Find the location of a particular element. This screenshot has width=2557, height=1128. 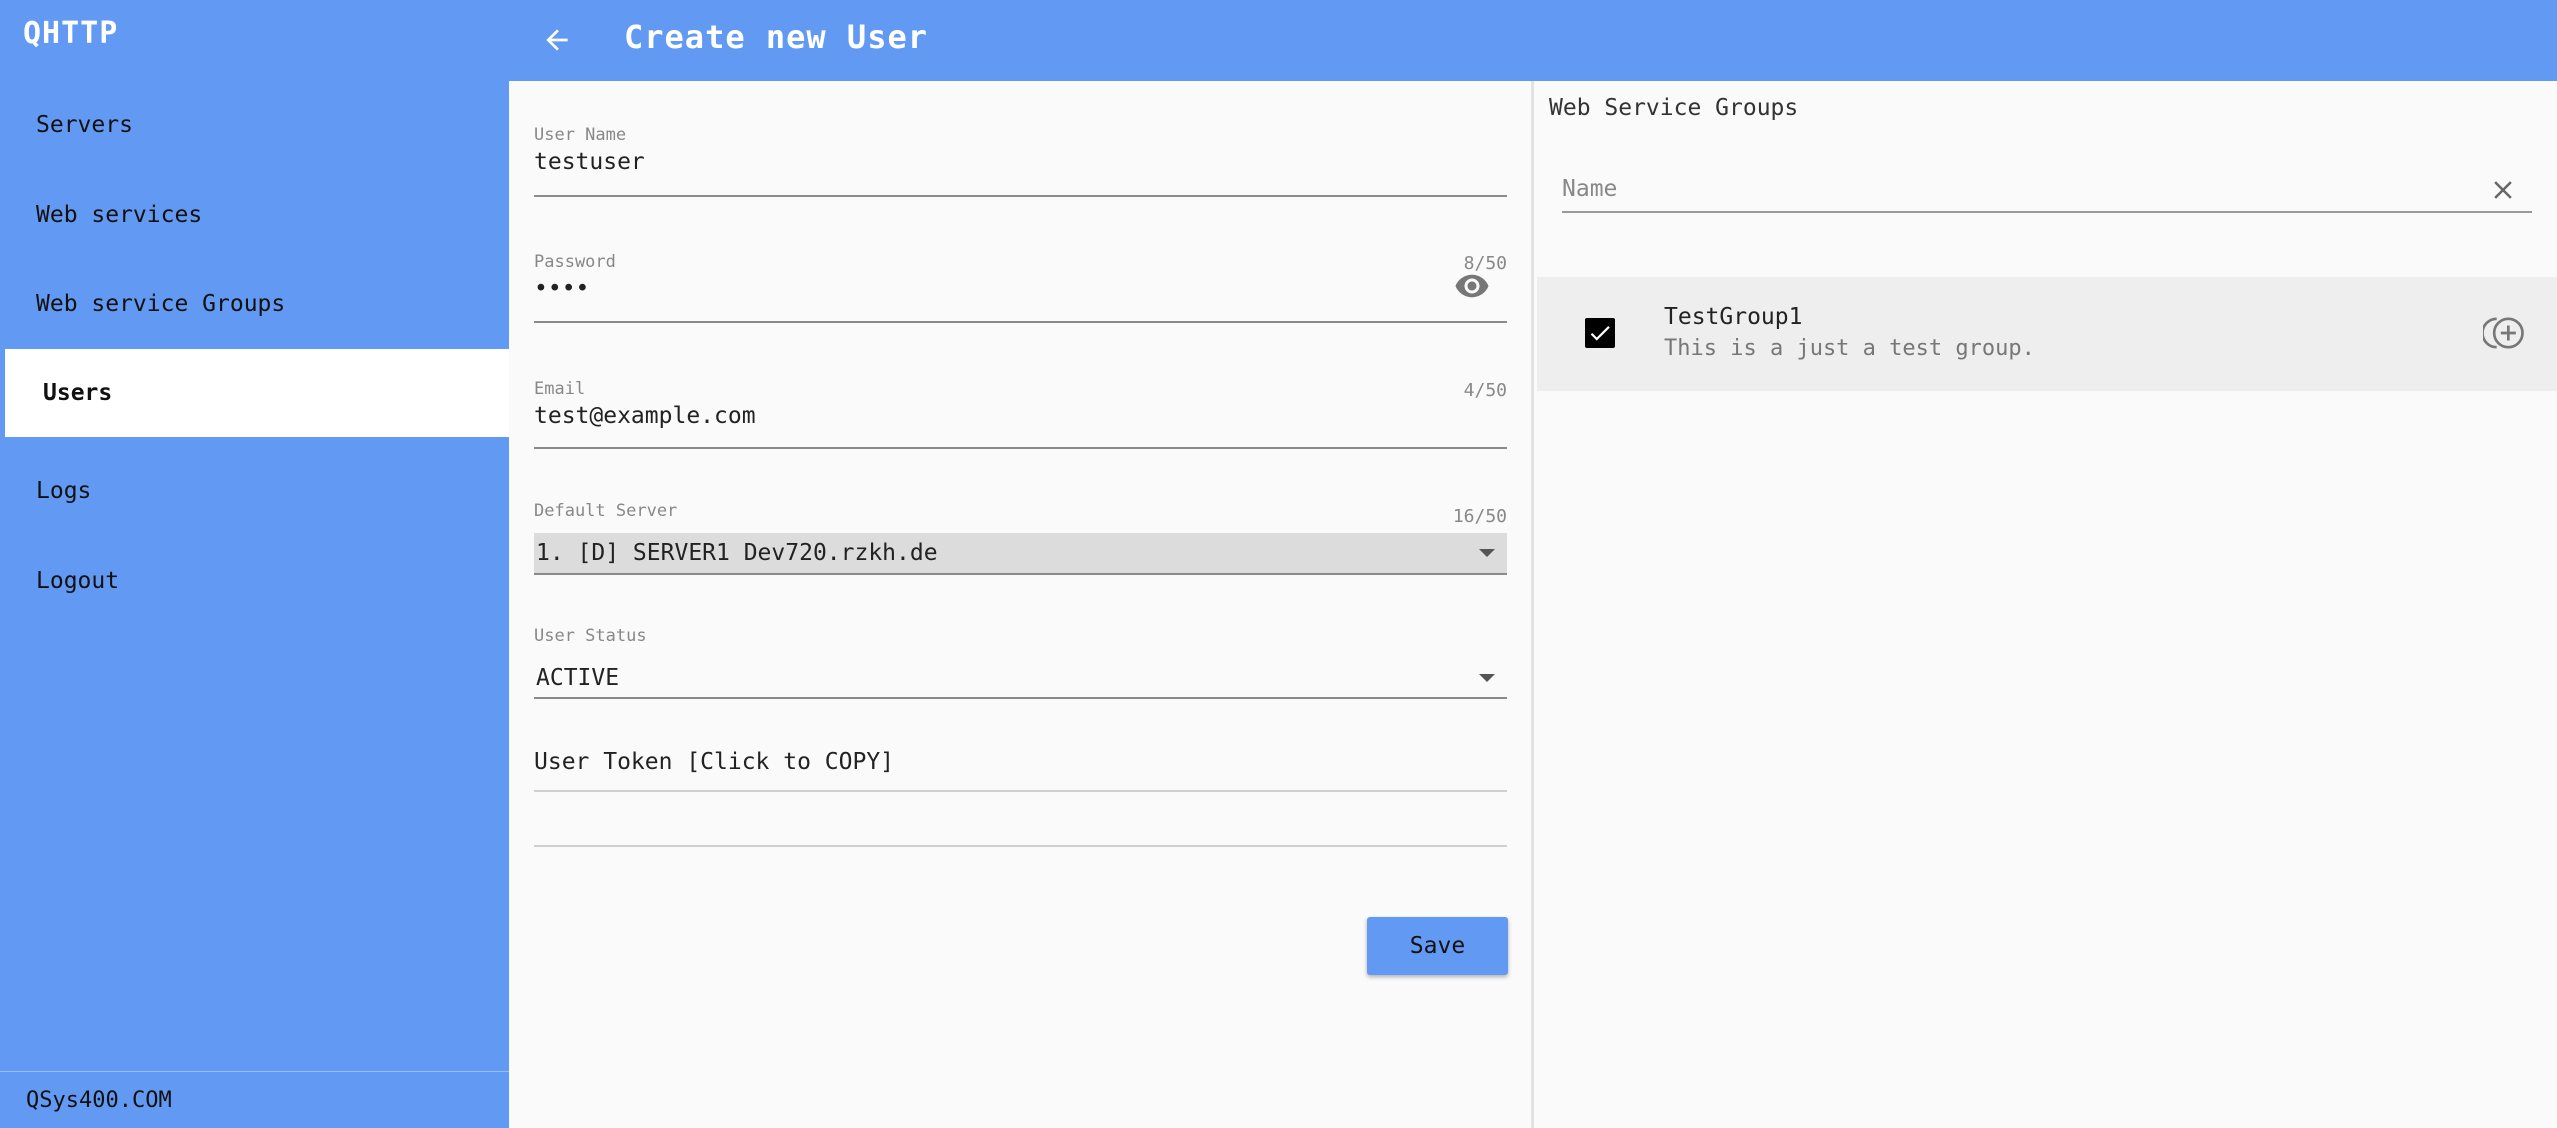

sidebar-item-label: Logs is located at coordinates (64, 491).